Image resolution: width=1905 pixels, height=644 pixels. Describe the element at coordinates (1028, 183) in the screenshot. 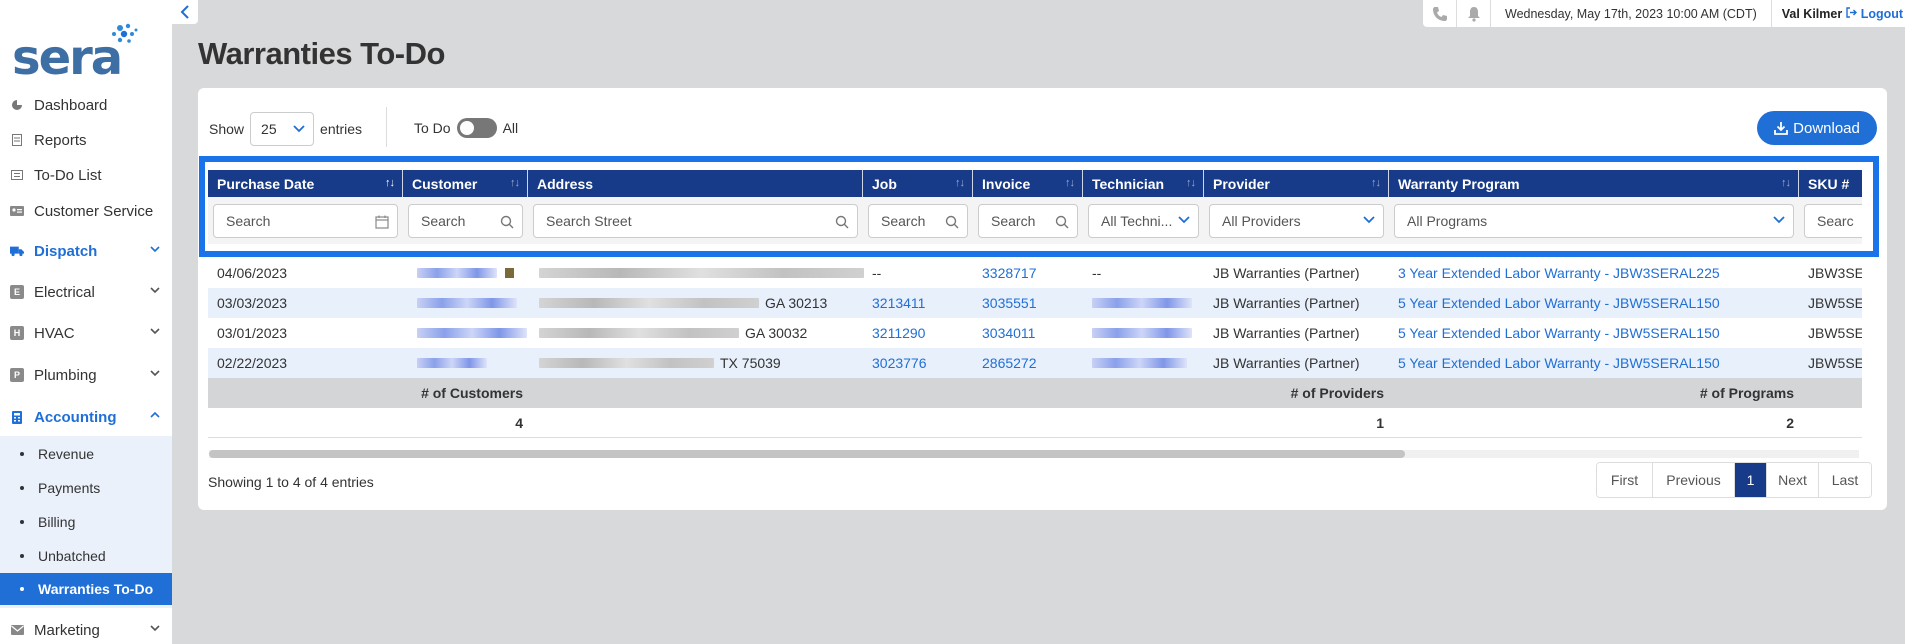

I see `header-invoice: Invoice ↑↓` at that location.